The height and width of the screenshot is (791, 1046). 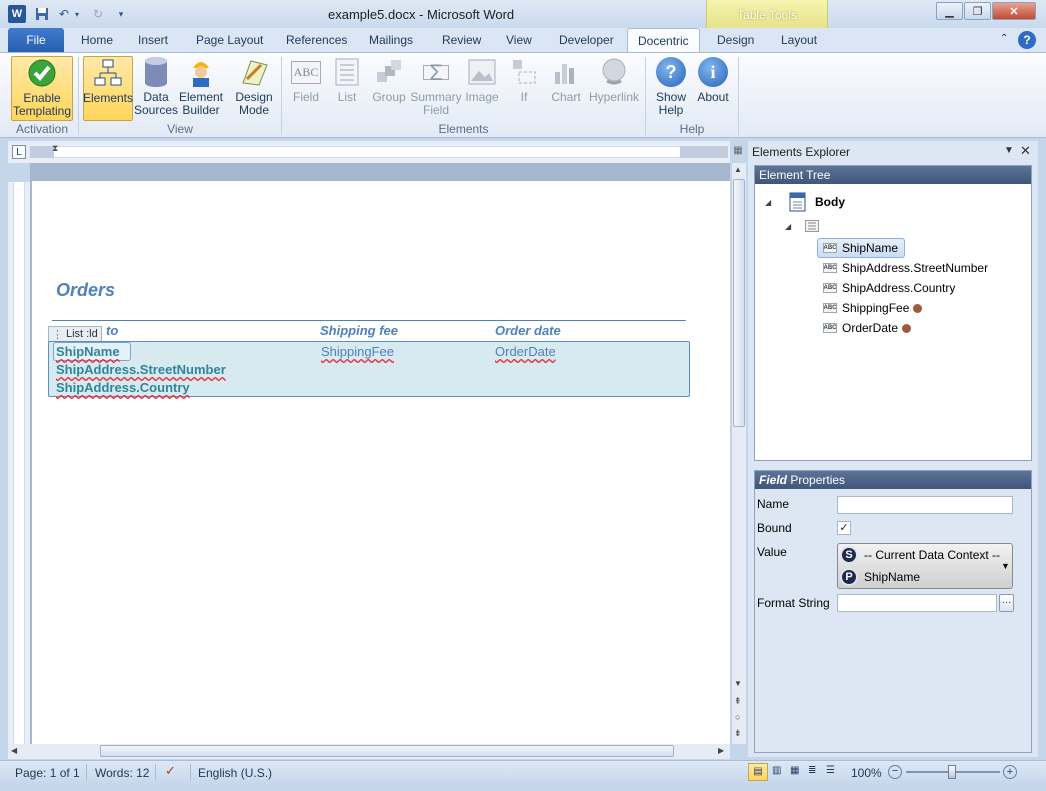 What do you see at coordinates (357, 351) in the screenshot?
I see `shipping-fee-field: ShippingFee` at bounding box center [357, 351].